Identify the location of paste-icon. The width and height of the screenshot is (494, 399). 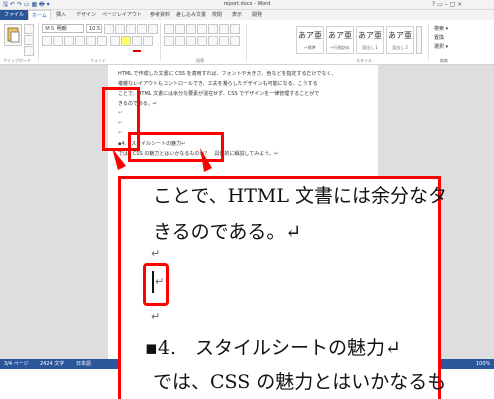
(13, 35).